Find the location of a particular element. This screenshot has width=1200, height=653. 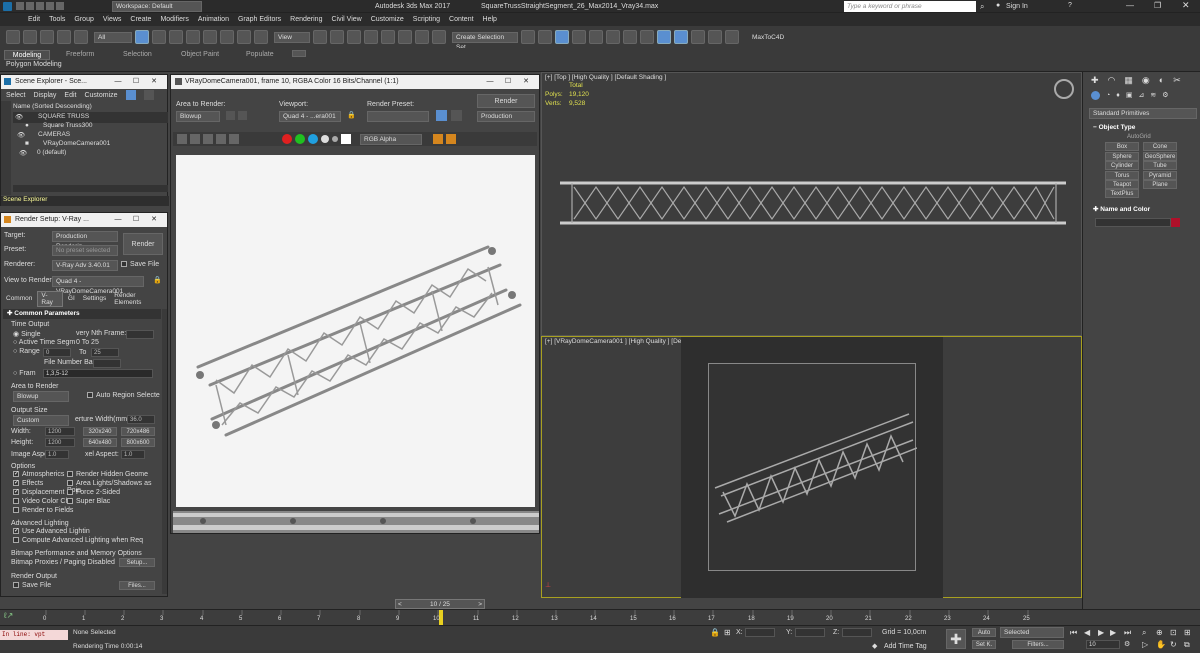

category-dropdown: Standard Primitives is located at coordinates (1143, 113).